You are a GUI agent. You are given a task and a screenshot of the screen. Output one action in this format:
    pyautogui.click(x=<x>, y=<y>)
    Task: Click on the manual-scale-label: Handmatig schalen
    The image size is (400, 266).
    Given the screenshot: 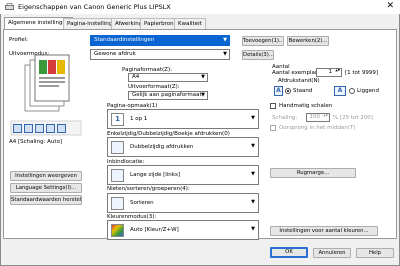 What is the action you would take?
    pyautogui.click(x=306, y=106)
    